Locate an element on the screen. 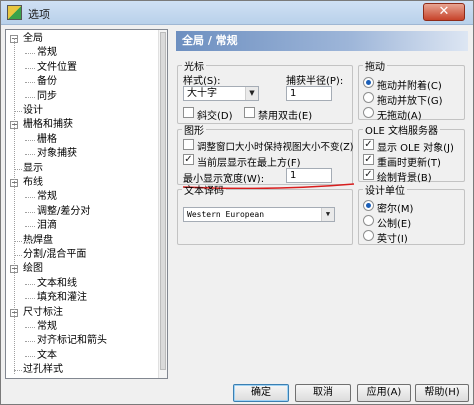 The image size is (474, 405). tree-item: 对齐标记和箭头 is located at coordinates (81, 341).